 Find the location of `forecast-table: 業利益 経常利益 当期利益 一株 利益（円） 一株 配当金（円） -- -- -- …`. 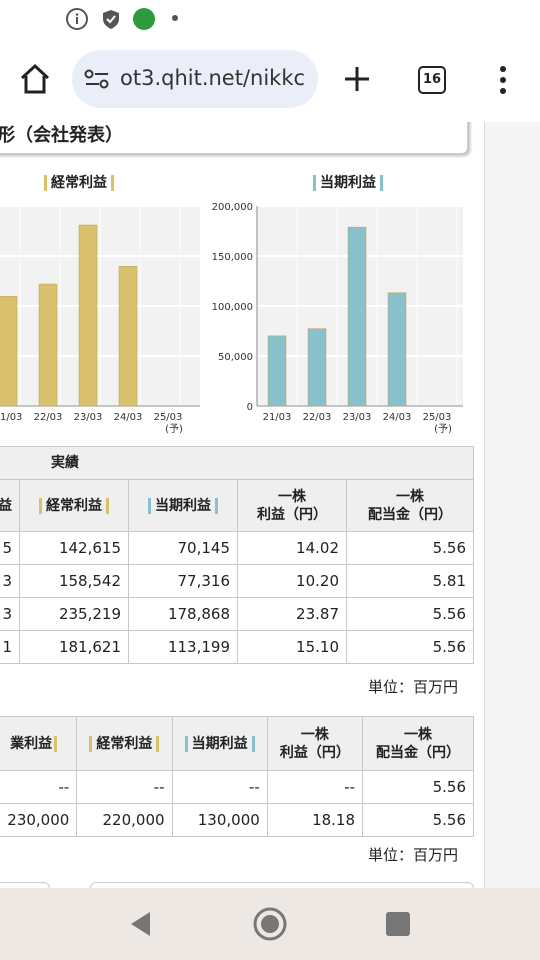

forecast-table: 業利益 経常利益 当期利益 一株 利益（円） 一株 配当金（円） -- -- -- … is located at coordinates (237, 776).